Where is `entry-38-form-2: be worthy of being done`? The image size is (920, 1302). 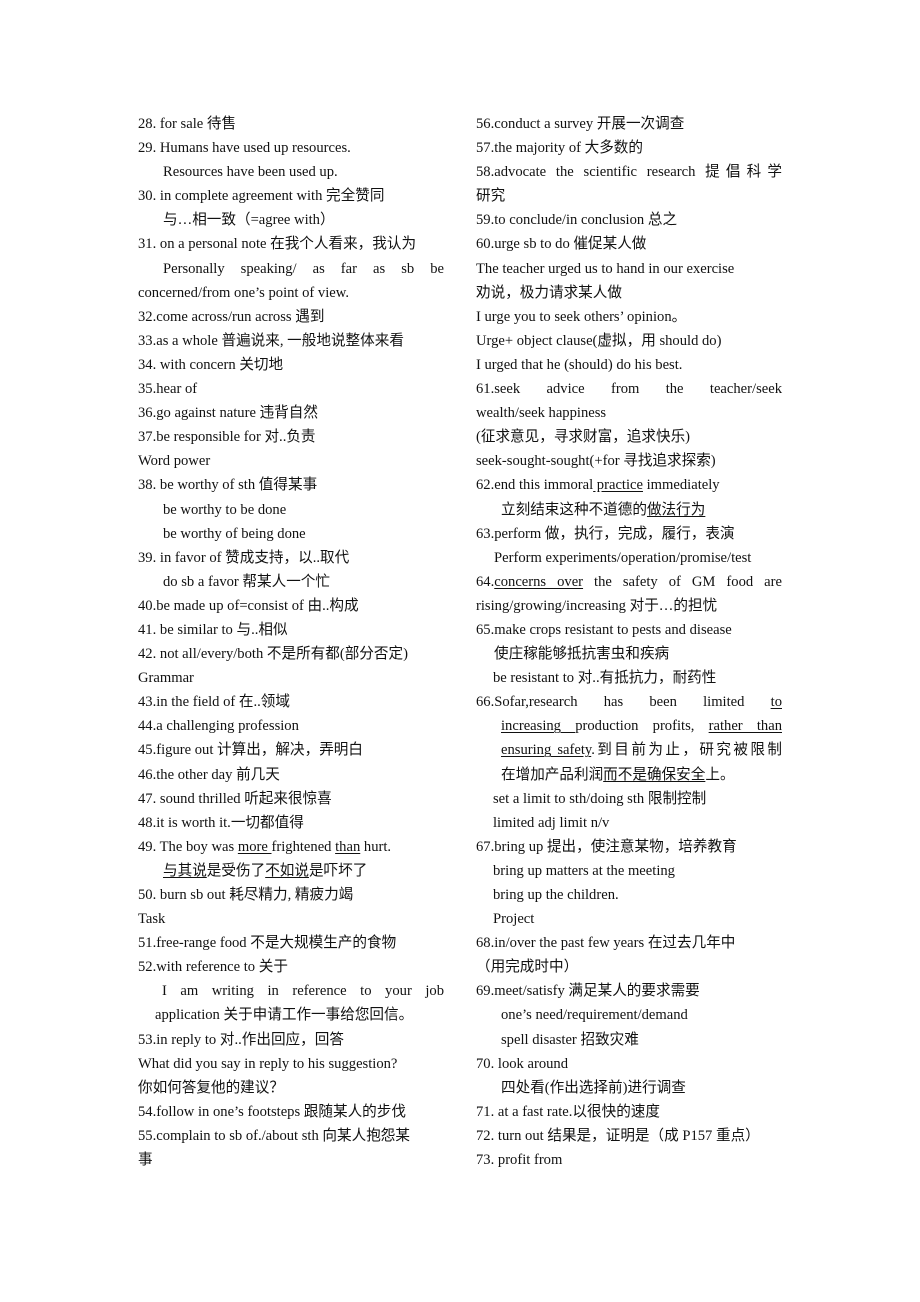
entry-38-form-2: be worthy of being done is located at coordinates (234, 533).